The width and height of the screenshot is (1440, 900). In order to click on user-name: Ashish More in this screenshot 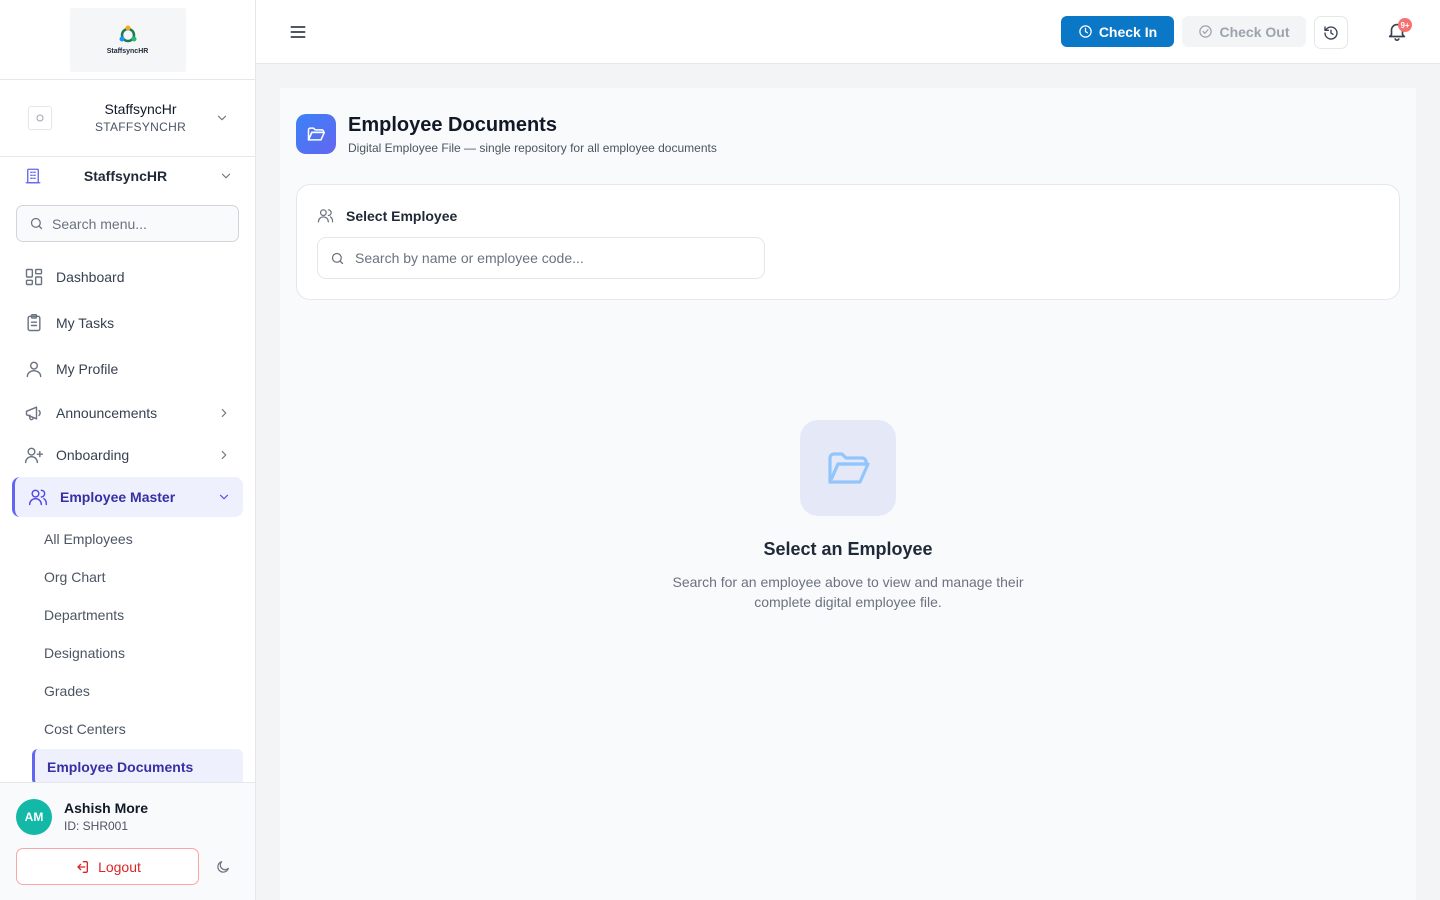, I will do `click(106, 808)`.